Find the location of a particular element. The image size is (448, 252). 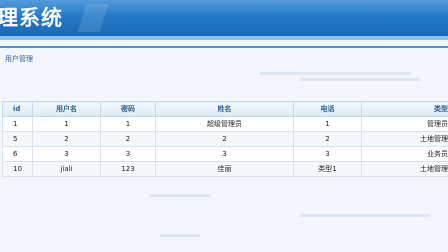

table-row: 6 3 3 3 3 业务员 is located at coordinates (225, 154).